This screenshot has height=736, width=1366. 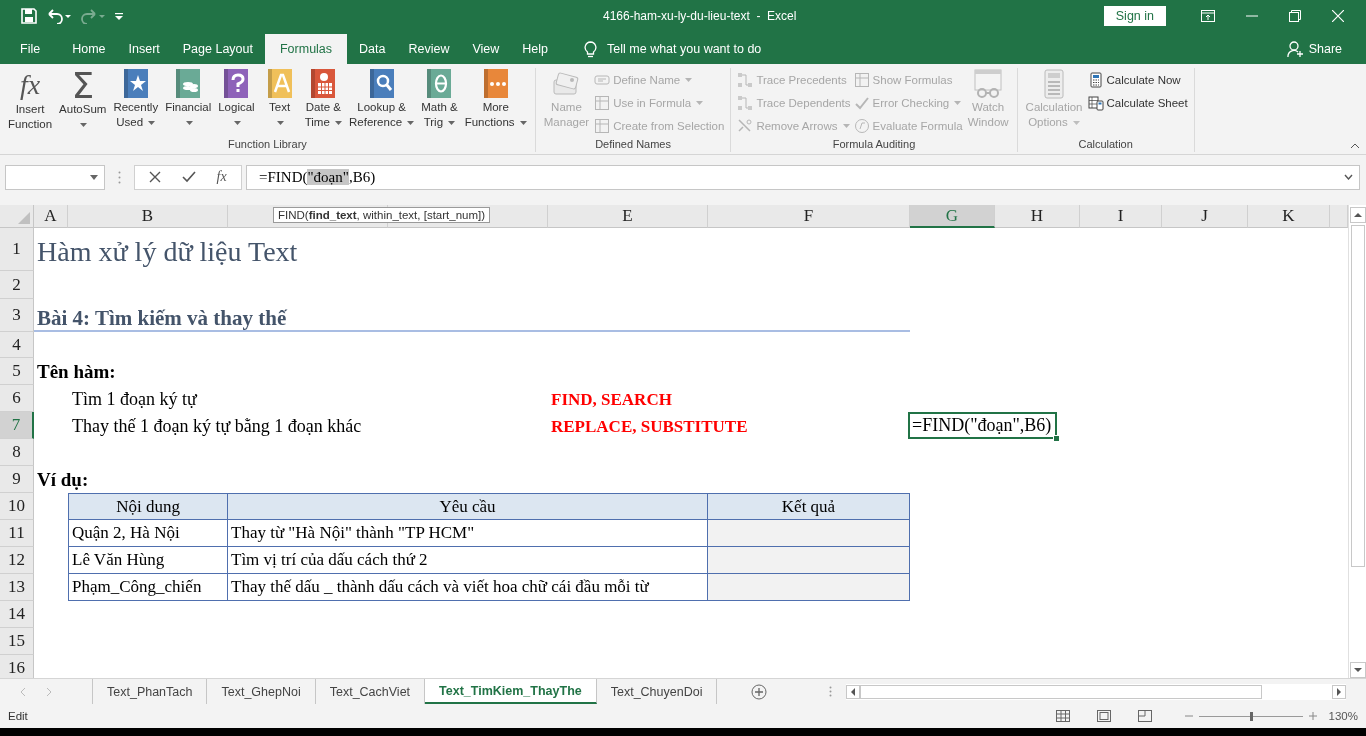 I want to click on status-mode: Edit, so click(x=18, y=716).